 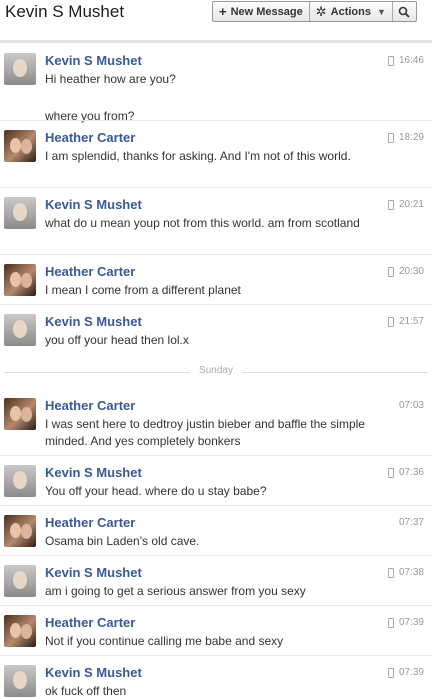 I want to click on message-time: 18:29, so click(x=411, y=137).